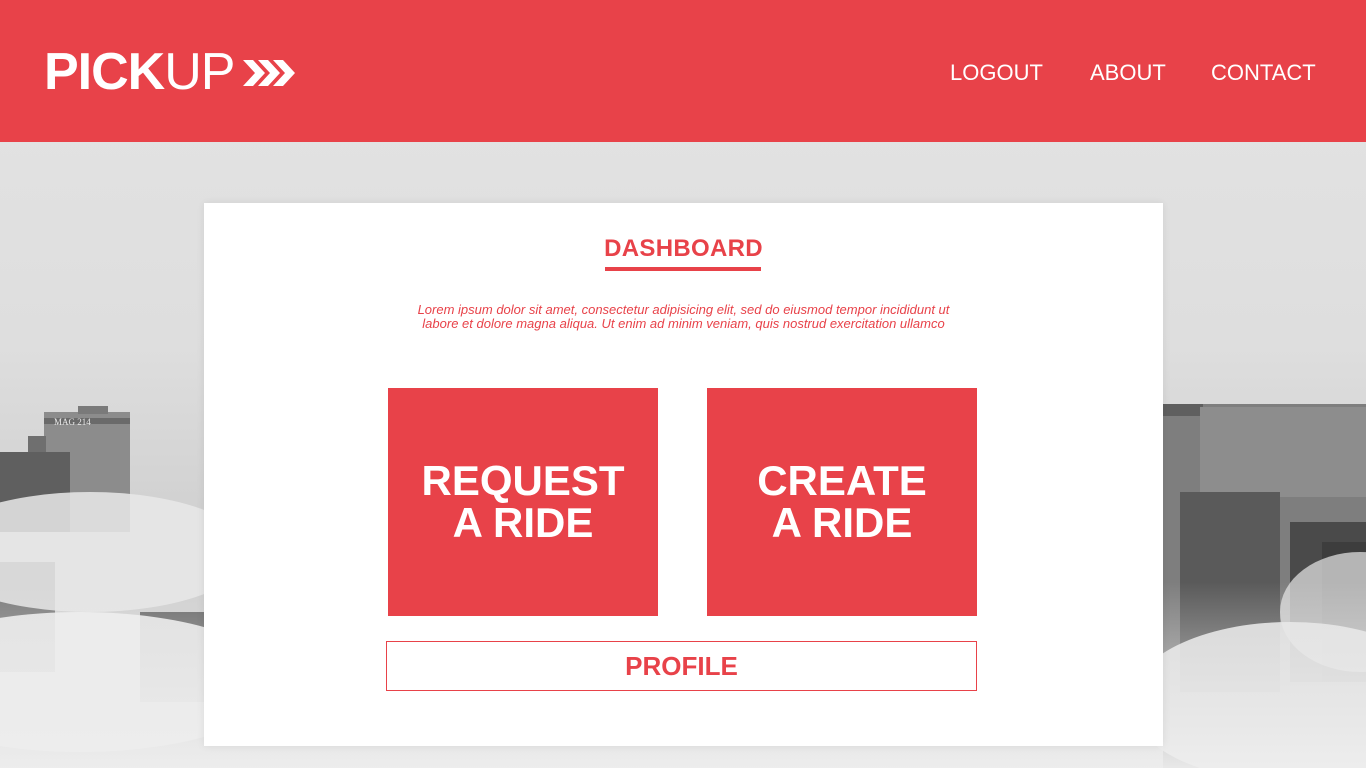  I want to click on request-ride-label-line-2: A RIDE, so click(523, 522).